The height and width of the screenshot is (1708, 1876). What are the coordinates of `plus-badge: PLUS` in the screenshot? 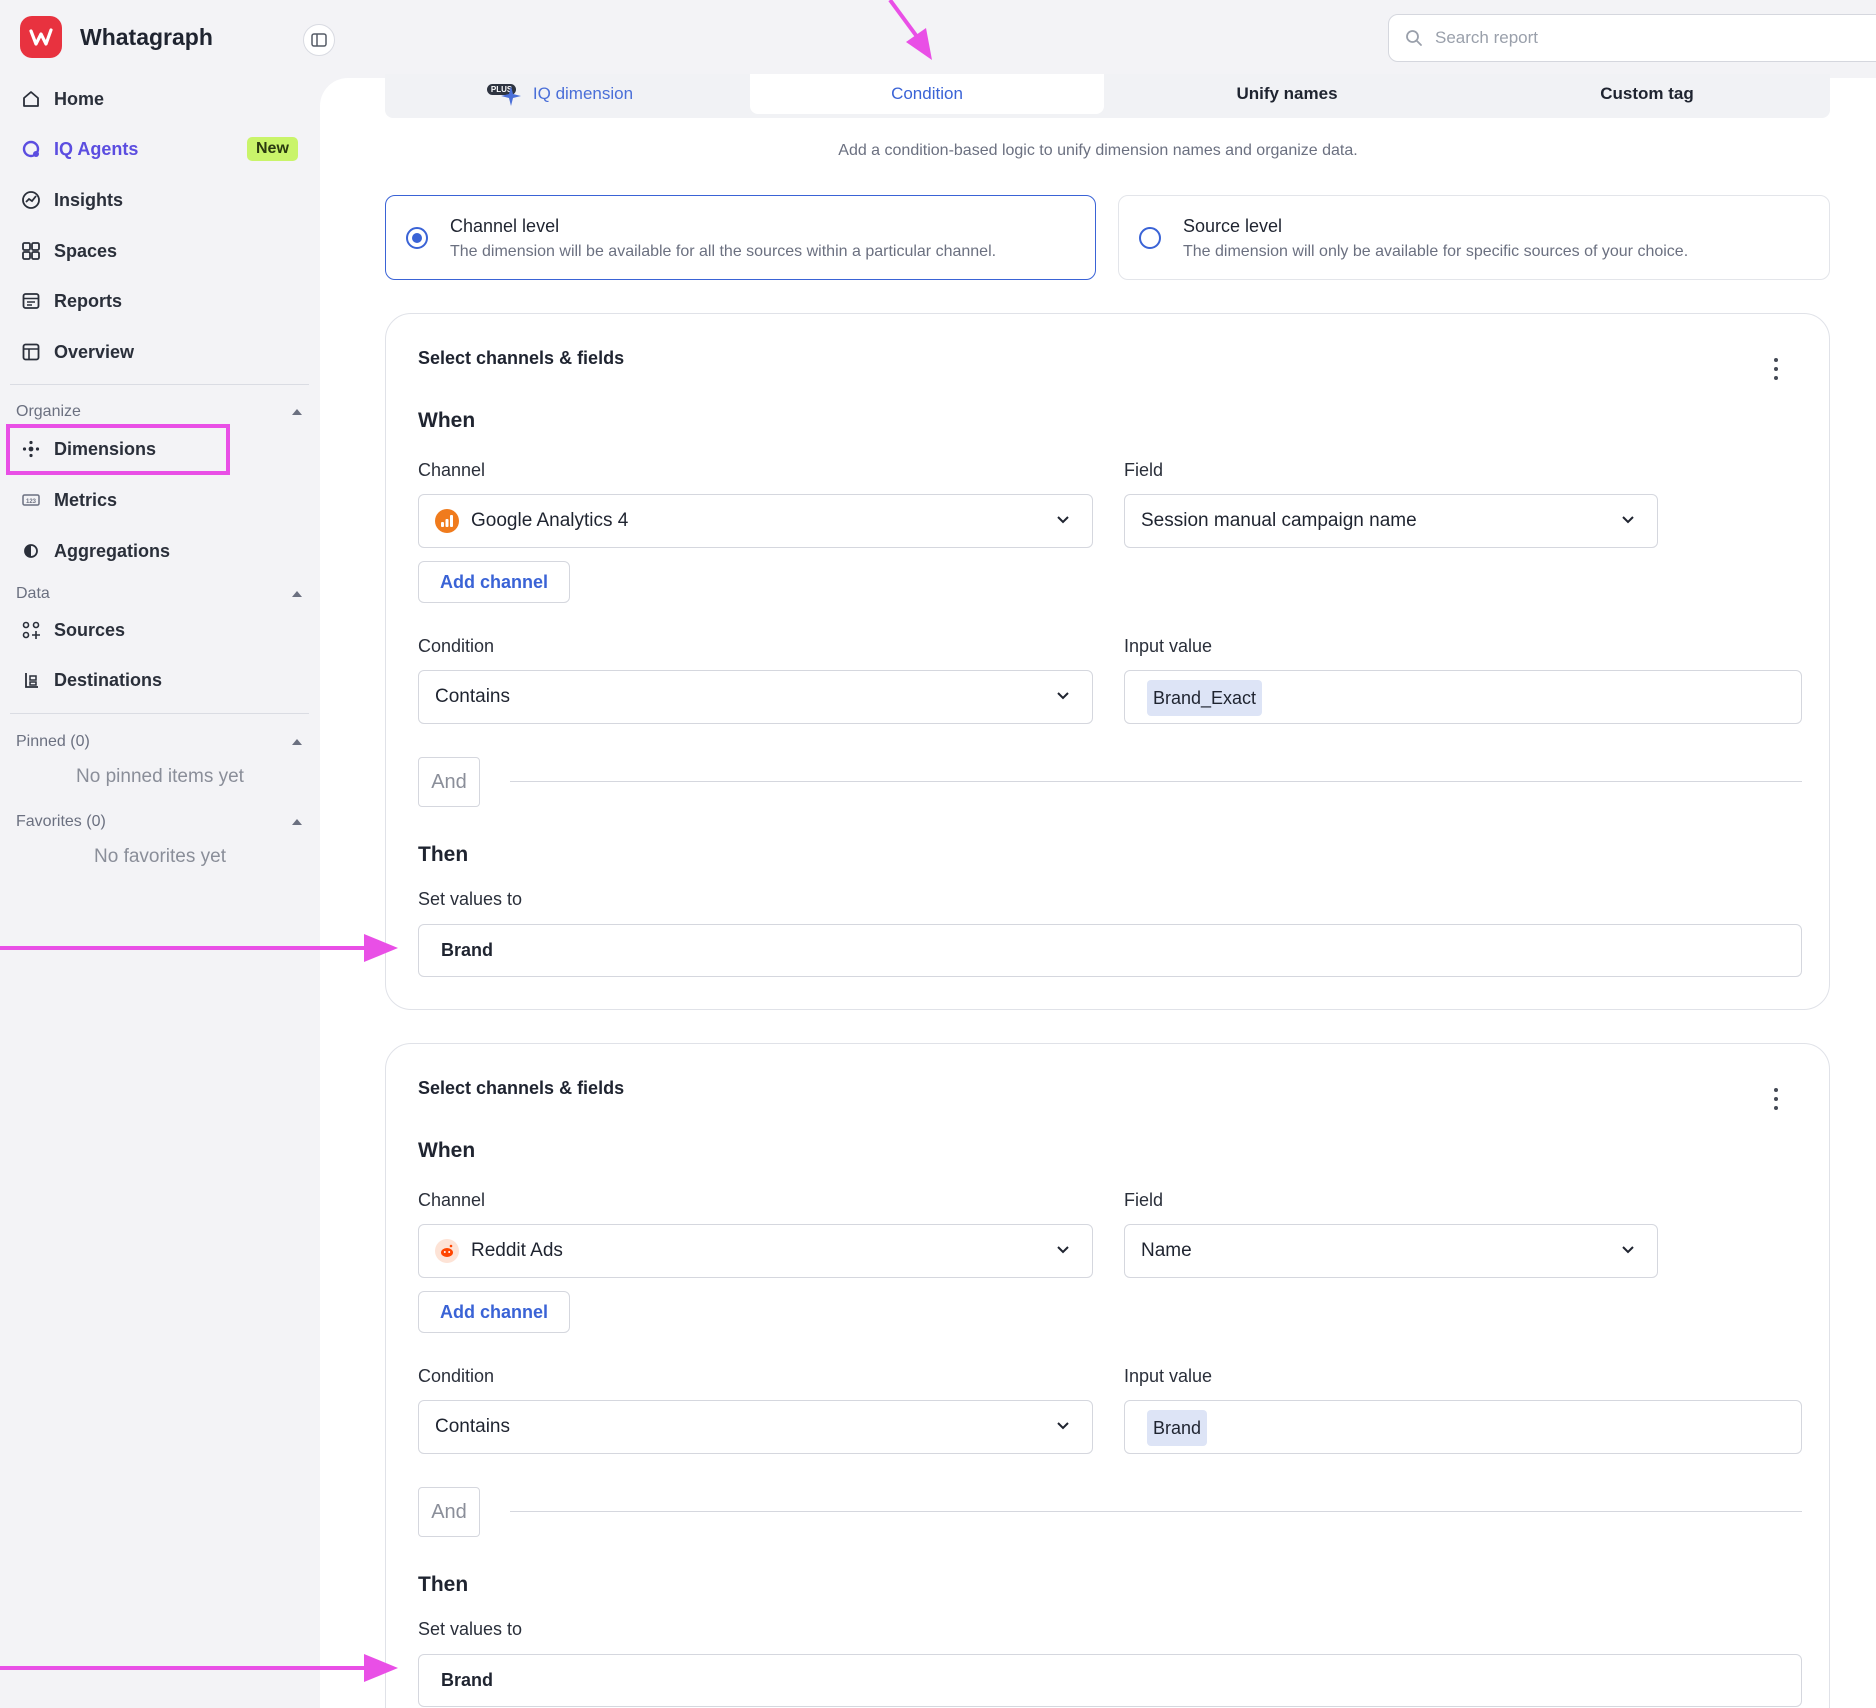 It's located at (505, 94).